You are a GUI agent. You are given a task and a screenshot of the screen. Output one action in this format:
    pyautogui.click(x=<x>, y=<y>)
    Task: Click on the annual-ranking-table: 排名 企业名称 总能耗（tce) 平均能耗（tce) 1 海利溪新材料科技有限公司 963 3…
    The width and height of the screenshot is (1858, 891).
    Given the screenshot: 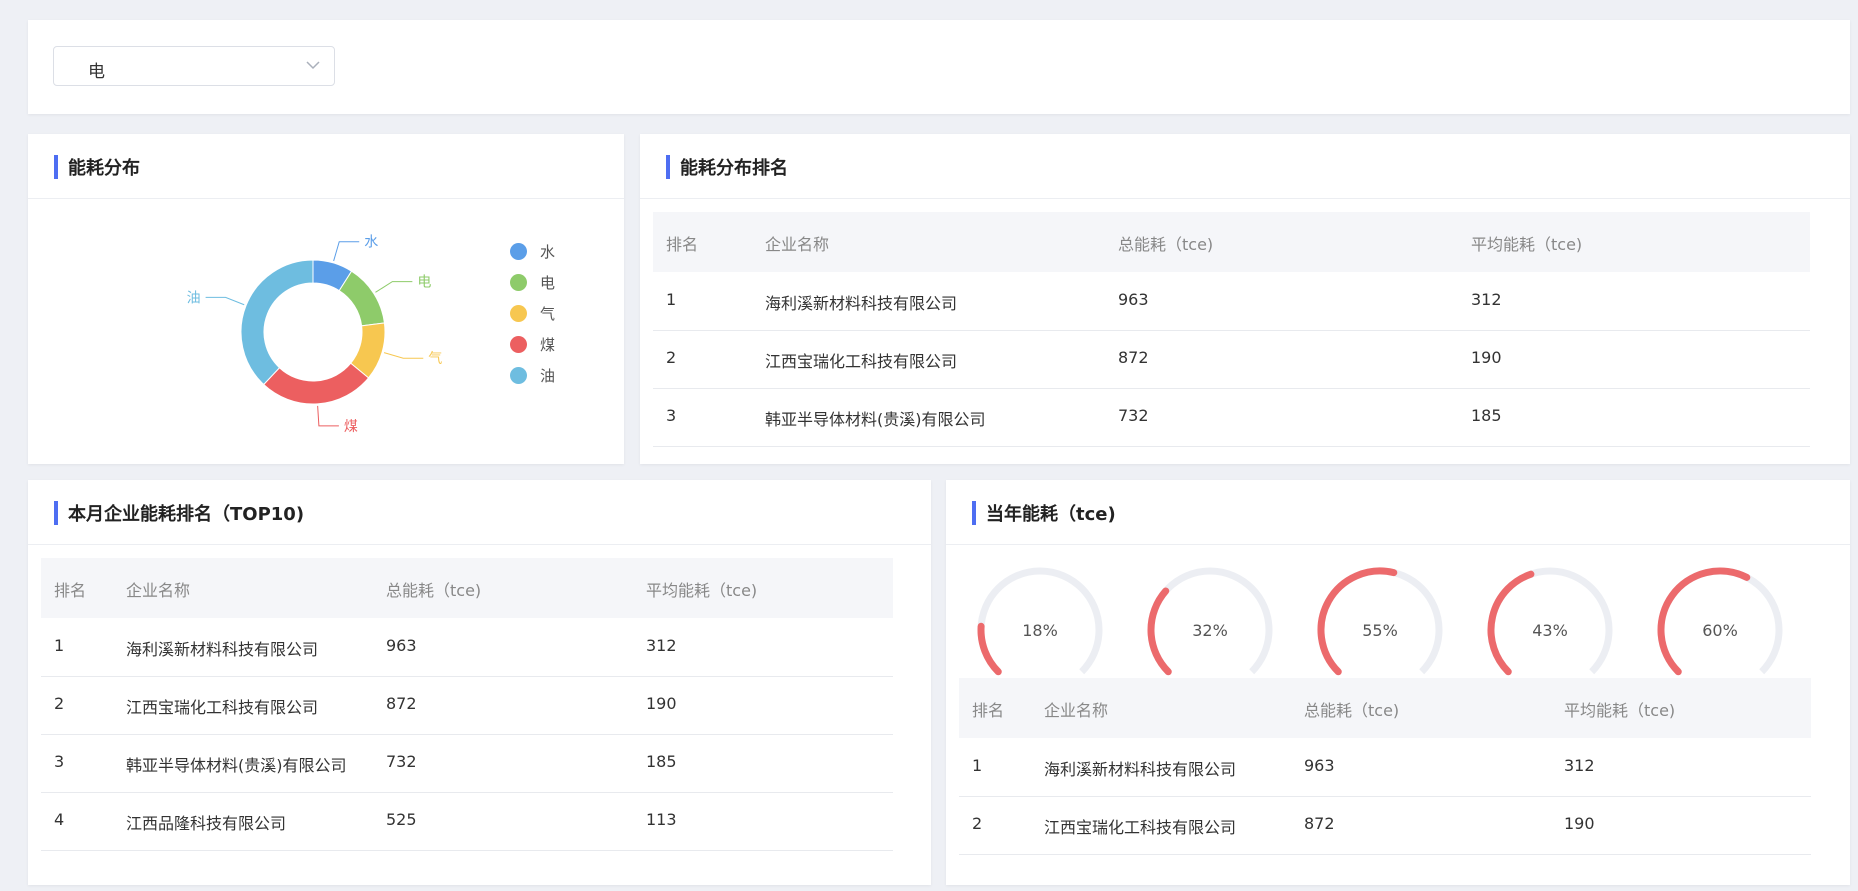 What is the action you would take?
    pyautogui.click(x=1385, y=768)
    